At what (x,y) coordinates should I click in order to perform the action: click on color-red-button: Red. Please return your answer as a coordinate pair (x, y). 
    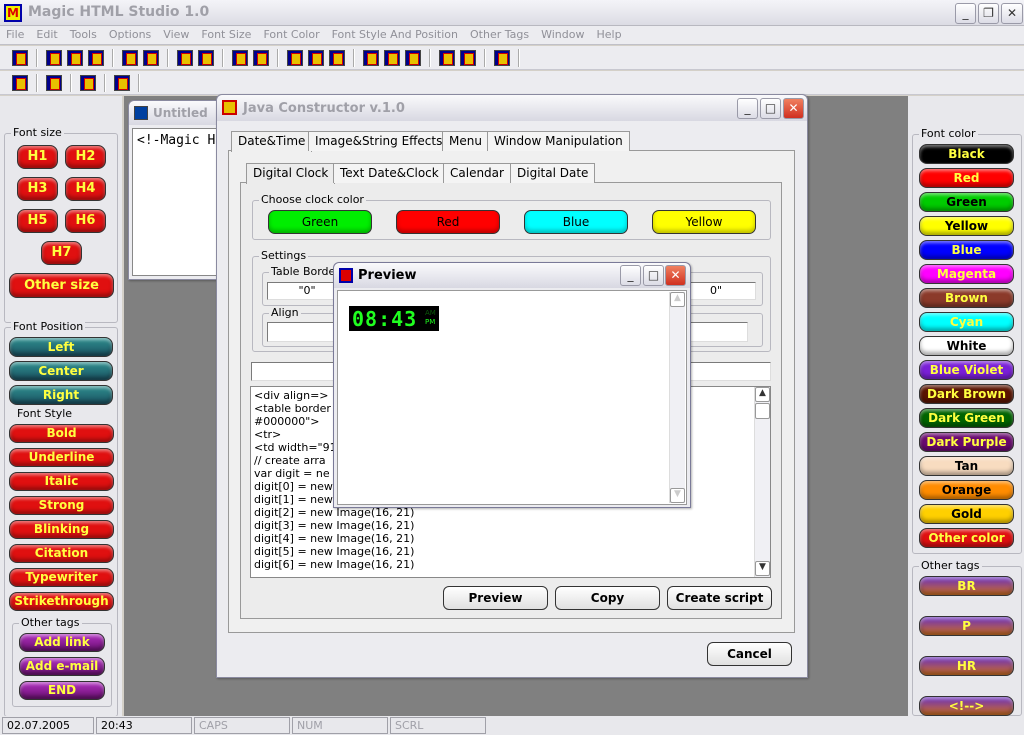
    Looking at the image, I should click on (966, 178).